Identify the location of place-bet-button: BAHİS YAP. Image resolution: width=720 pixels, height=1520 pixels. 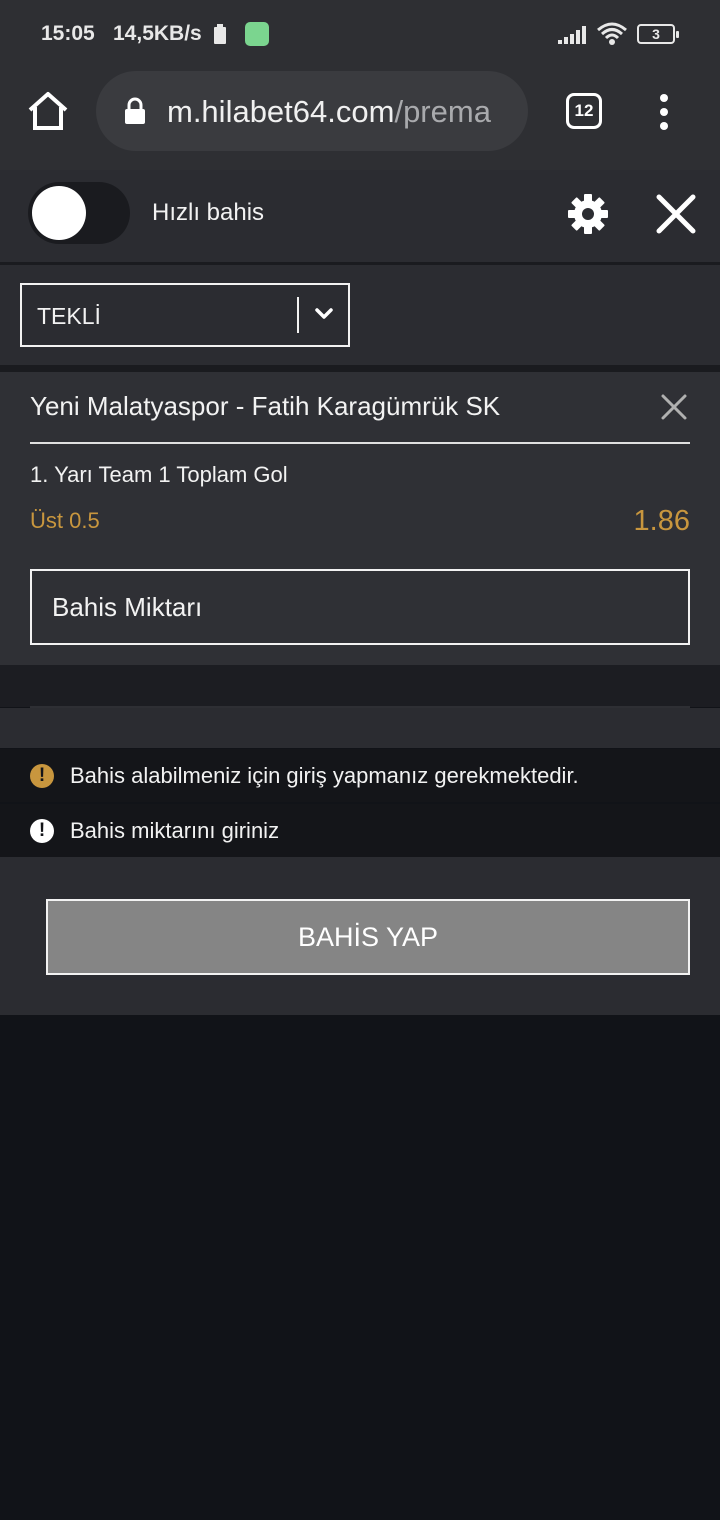
(368, 937).